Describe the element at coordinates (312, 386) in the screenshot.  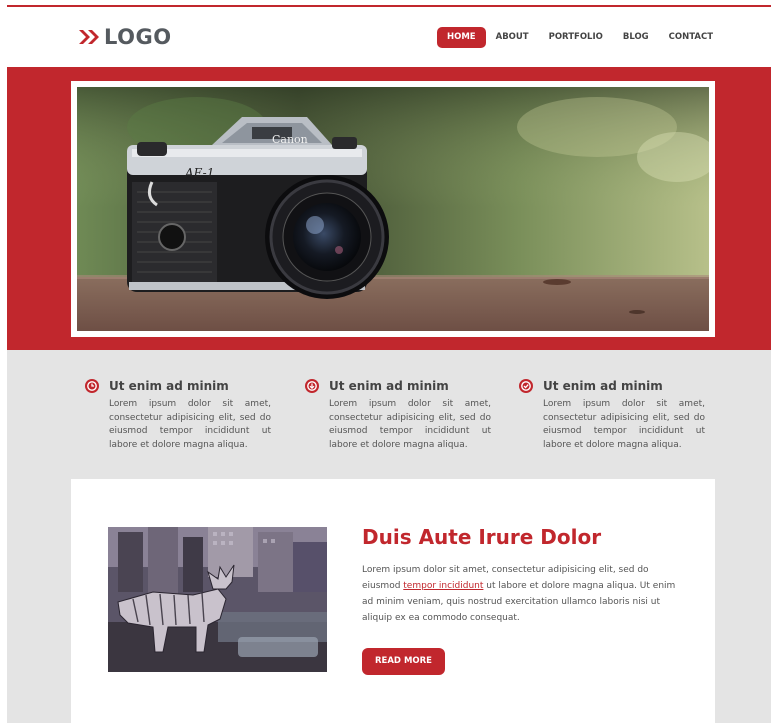
I see `arrow-down-circle-icon` at that location.